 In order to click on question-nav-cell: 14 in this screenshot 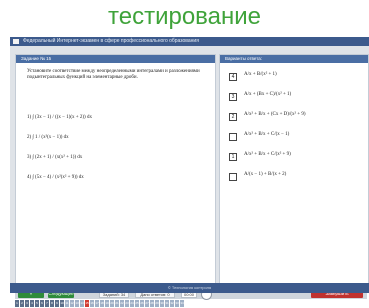, I will do `click(82, 303)`.